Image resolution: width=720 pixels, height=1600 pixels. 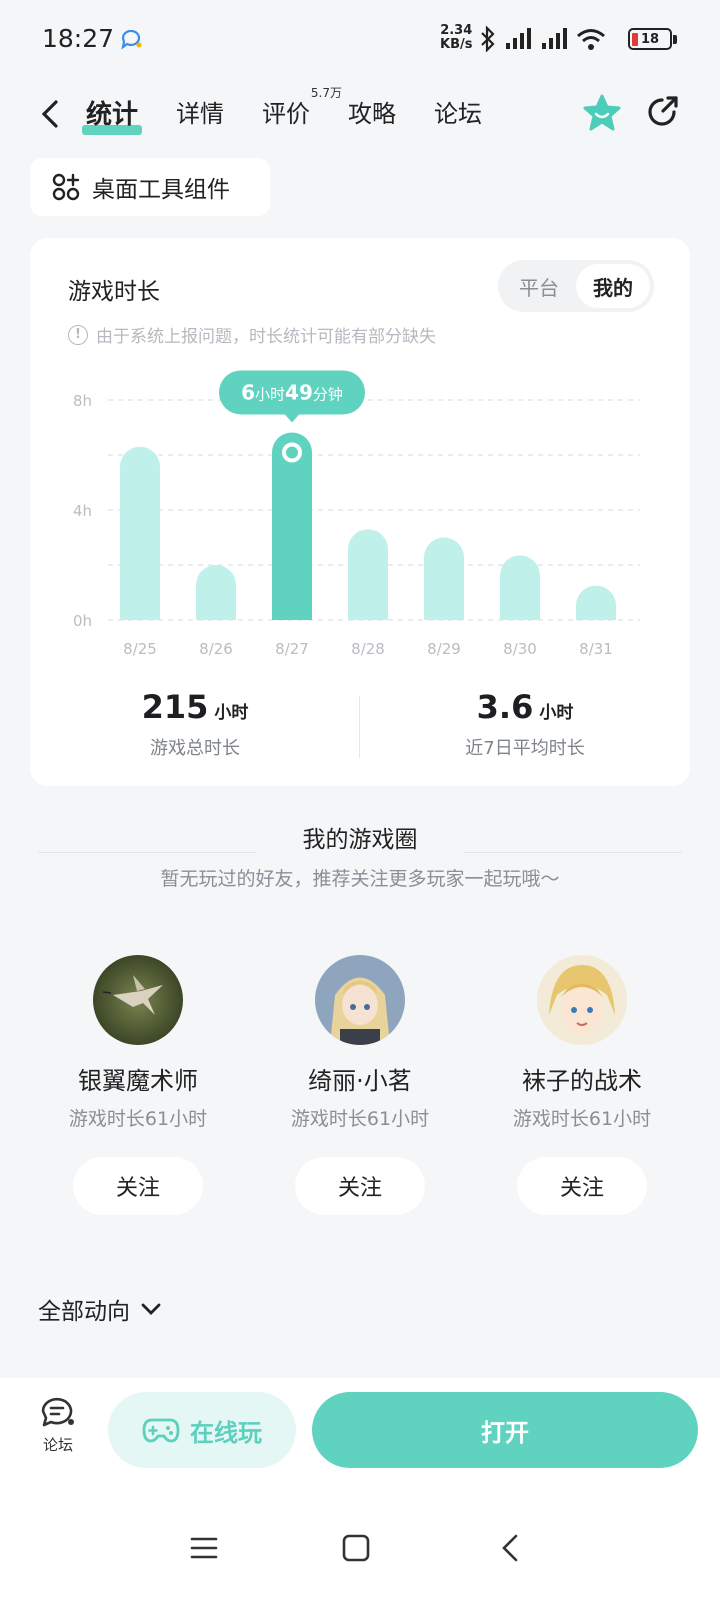 What do you see at coordinates (360, 840) in the screenshot?
I see `game-circle-title: 我的游戏圈` at bounding box center [360, 840].